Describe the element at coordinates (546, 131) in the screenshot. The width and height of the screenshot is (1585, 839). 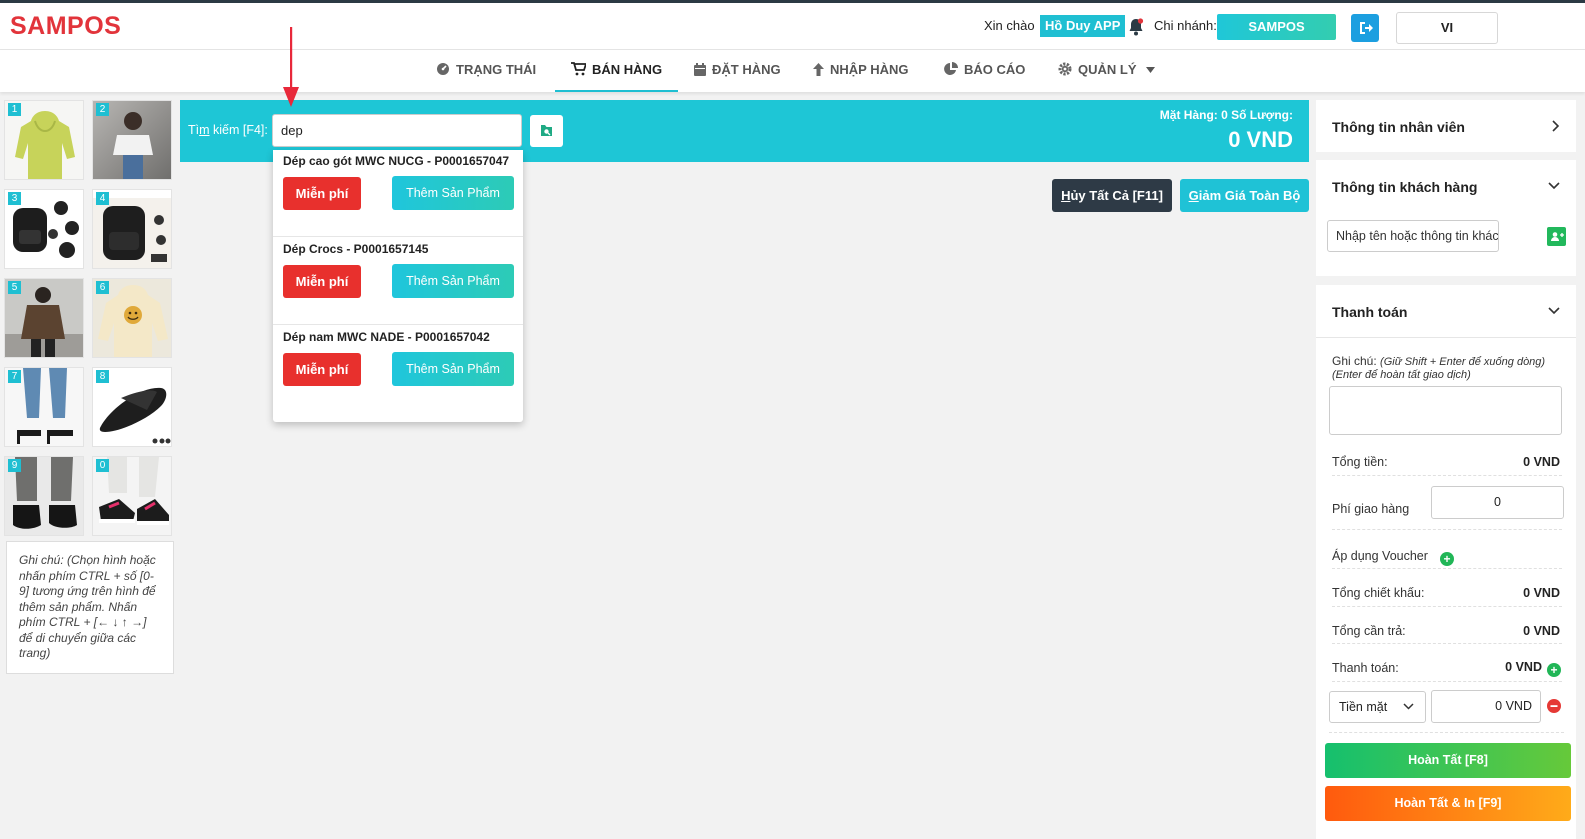
I see `search-button` at that location.